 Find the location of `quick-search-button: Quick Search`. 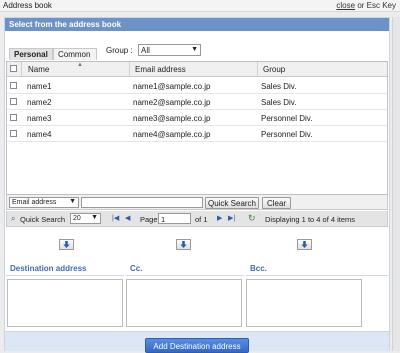

quick-search-button: Quick Search is located at coordinates (232, 203).